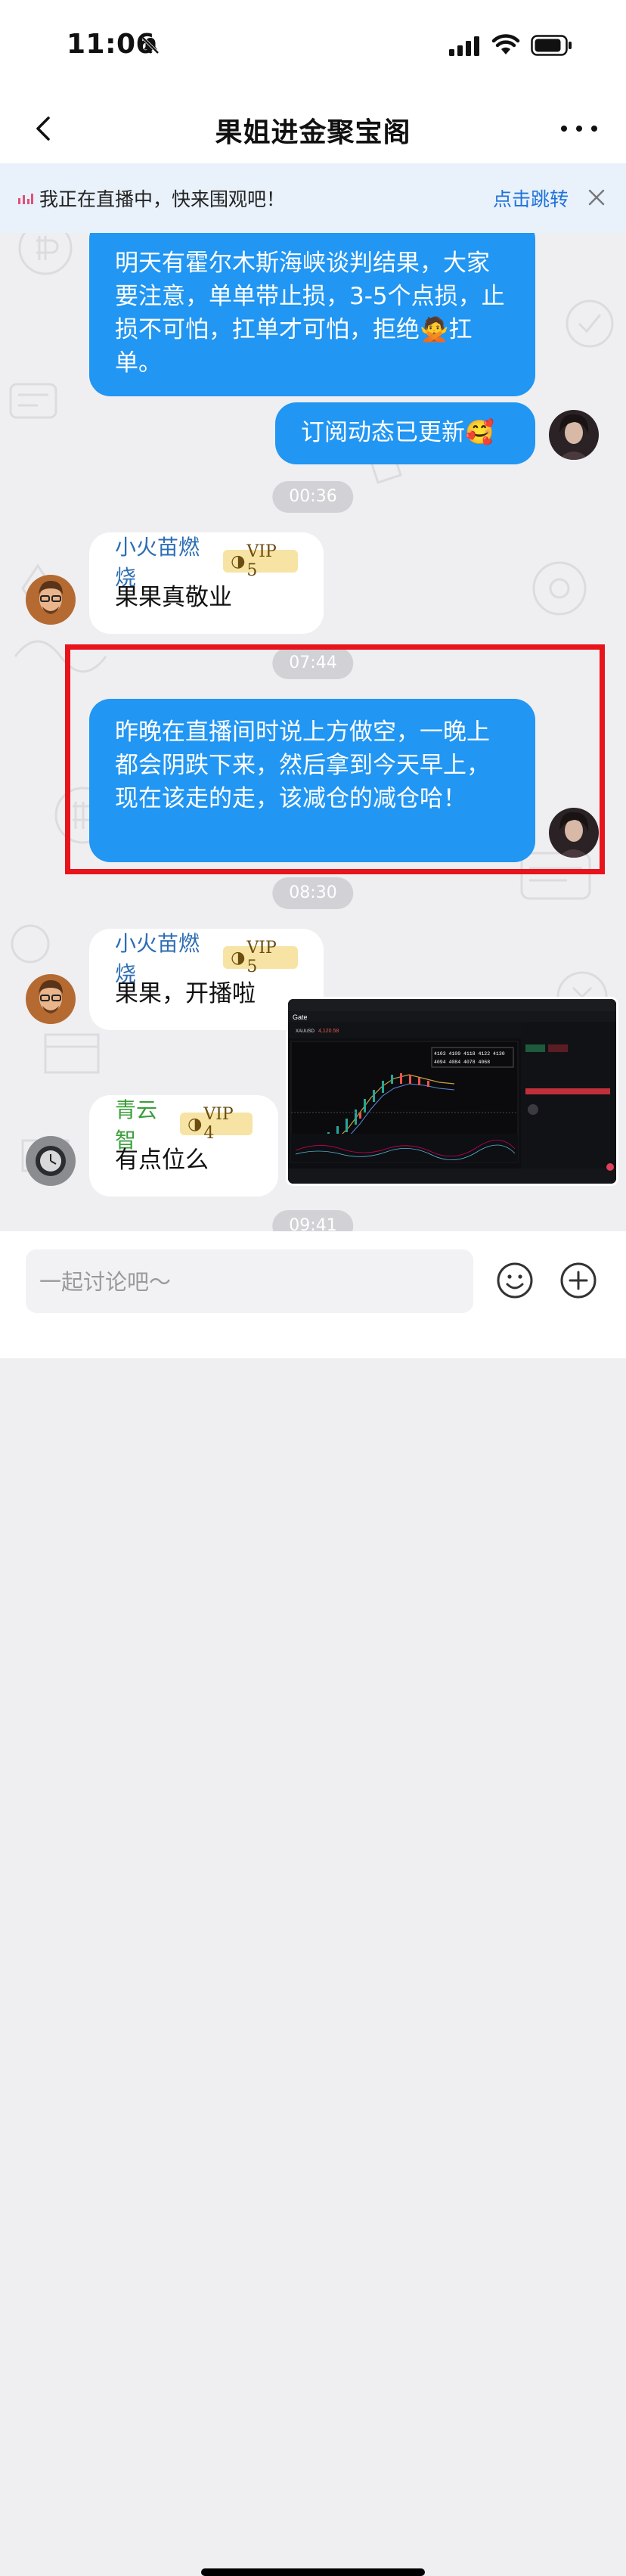  What do you see at coordinates (398, 432) in the screenshot?
I see `message-text: 订阅动态已更新🥰` at bounding box center [398, 432].